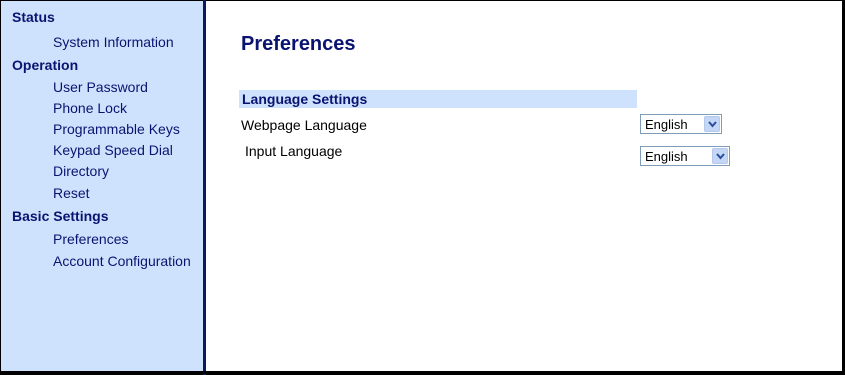  What do you see at coordinates (305, 99) in the screenshot?
I see `section-title: Language Settings` at bounding box center [305, 99].